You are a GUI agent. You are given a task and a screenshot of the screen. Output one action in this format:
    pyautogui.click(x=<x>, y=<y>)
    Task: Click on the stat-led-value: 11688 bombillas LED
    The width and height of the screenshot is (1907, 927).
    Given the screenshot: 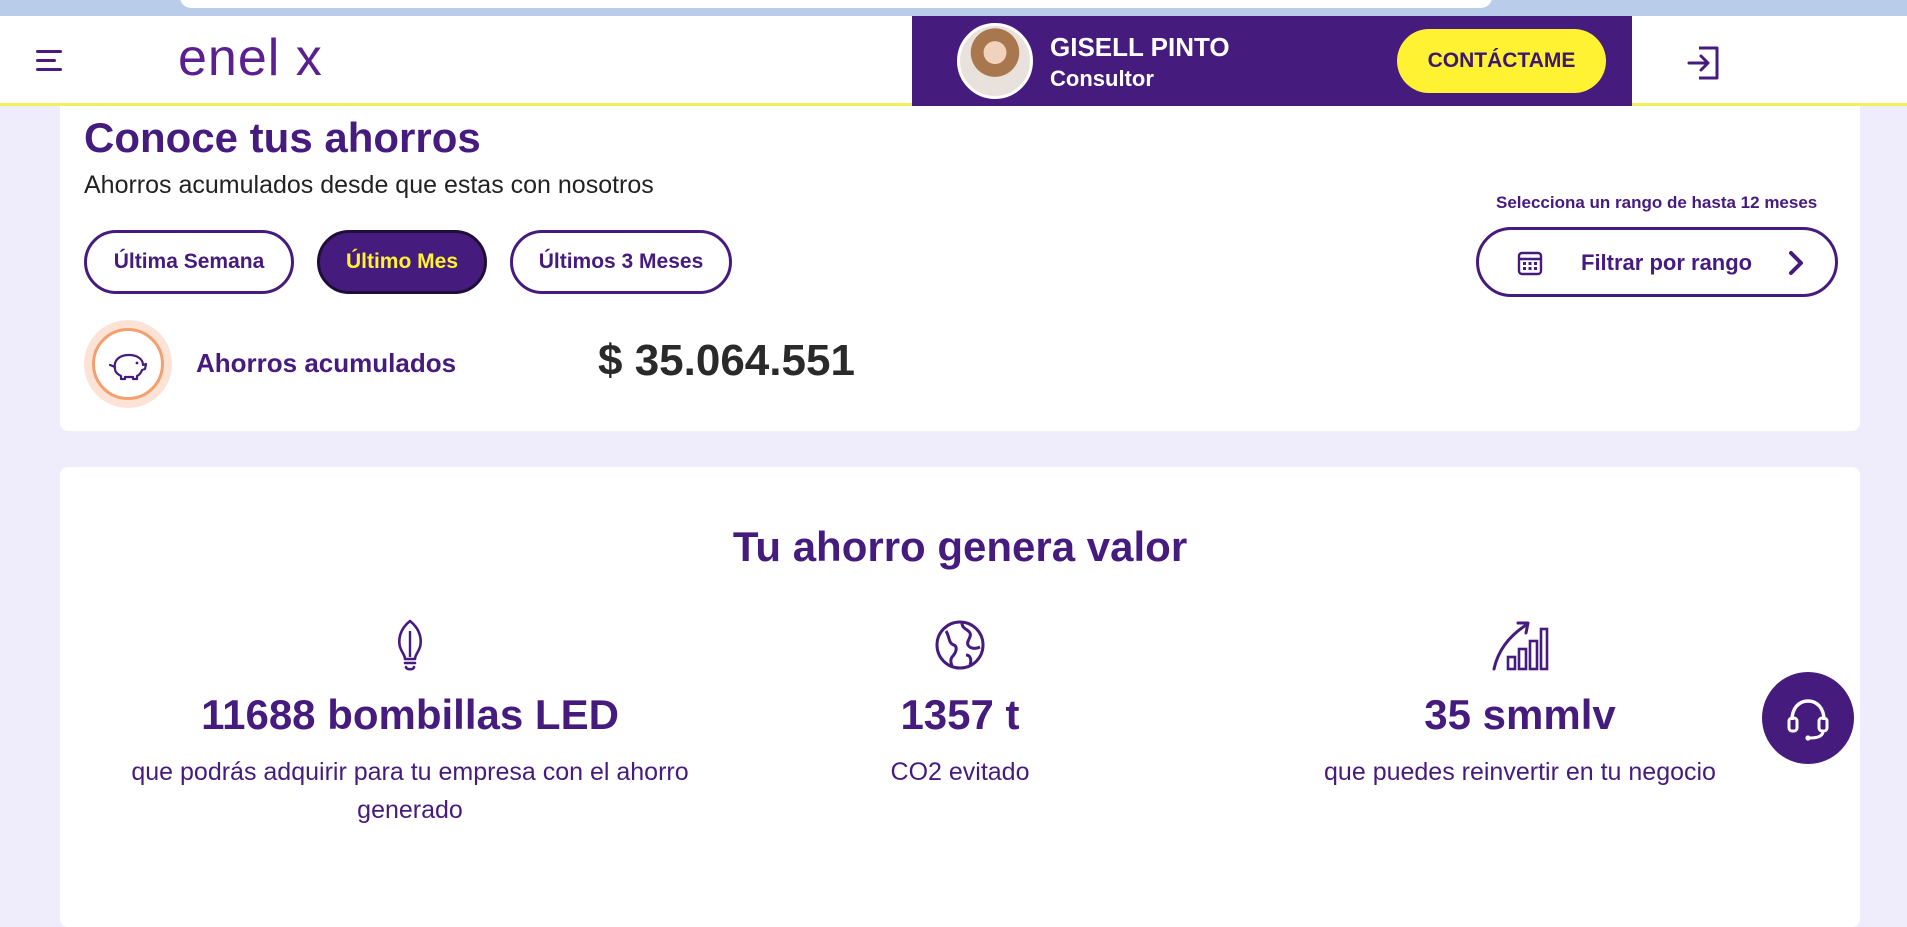 What is the action you would take?
    pyautogui.click(x=410, y=714)
    